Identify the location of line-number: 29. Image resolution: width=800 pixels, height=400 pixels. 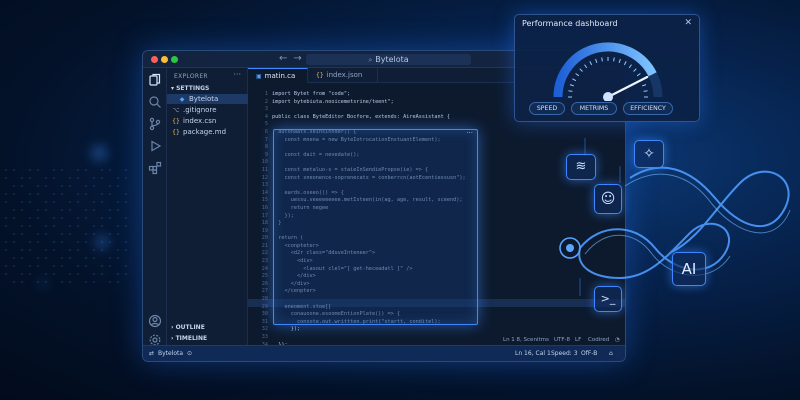
(264, 306).